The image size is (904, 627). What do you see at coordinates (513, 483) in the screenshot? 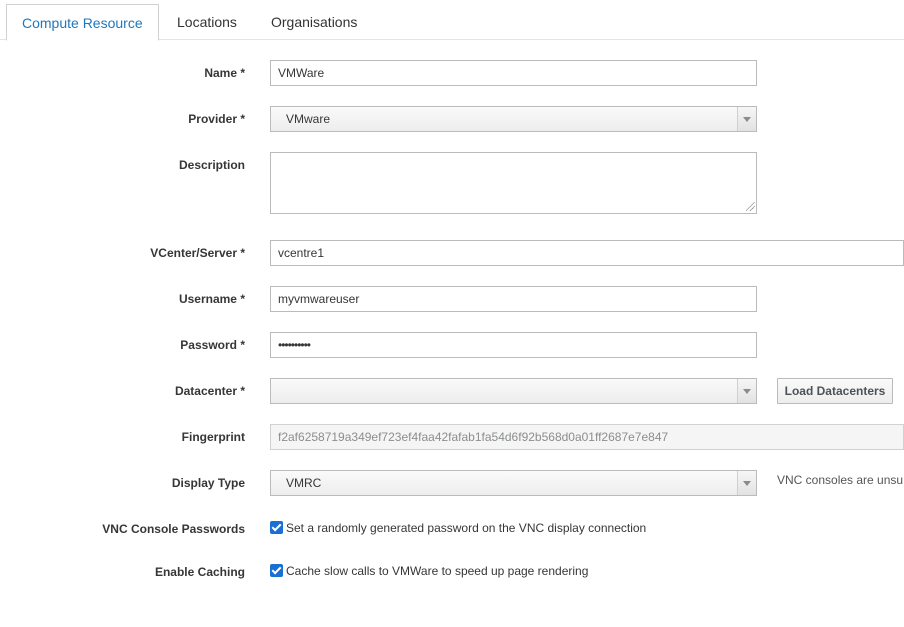
I see `display-type-select: VMRC` at bounding box center [513, 483].